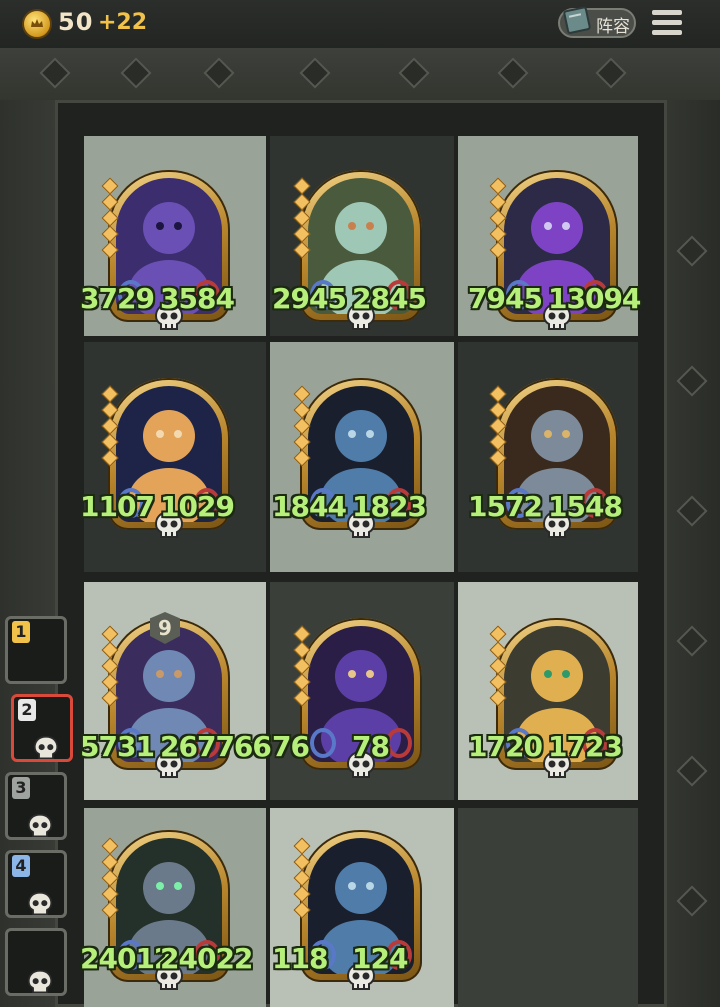  Describe the element at coordinates (37, 24) in the screenshot. I see `coin-icon` at that location.